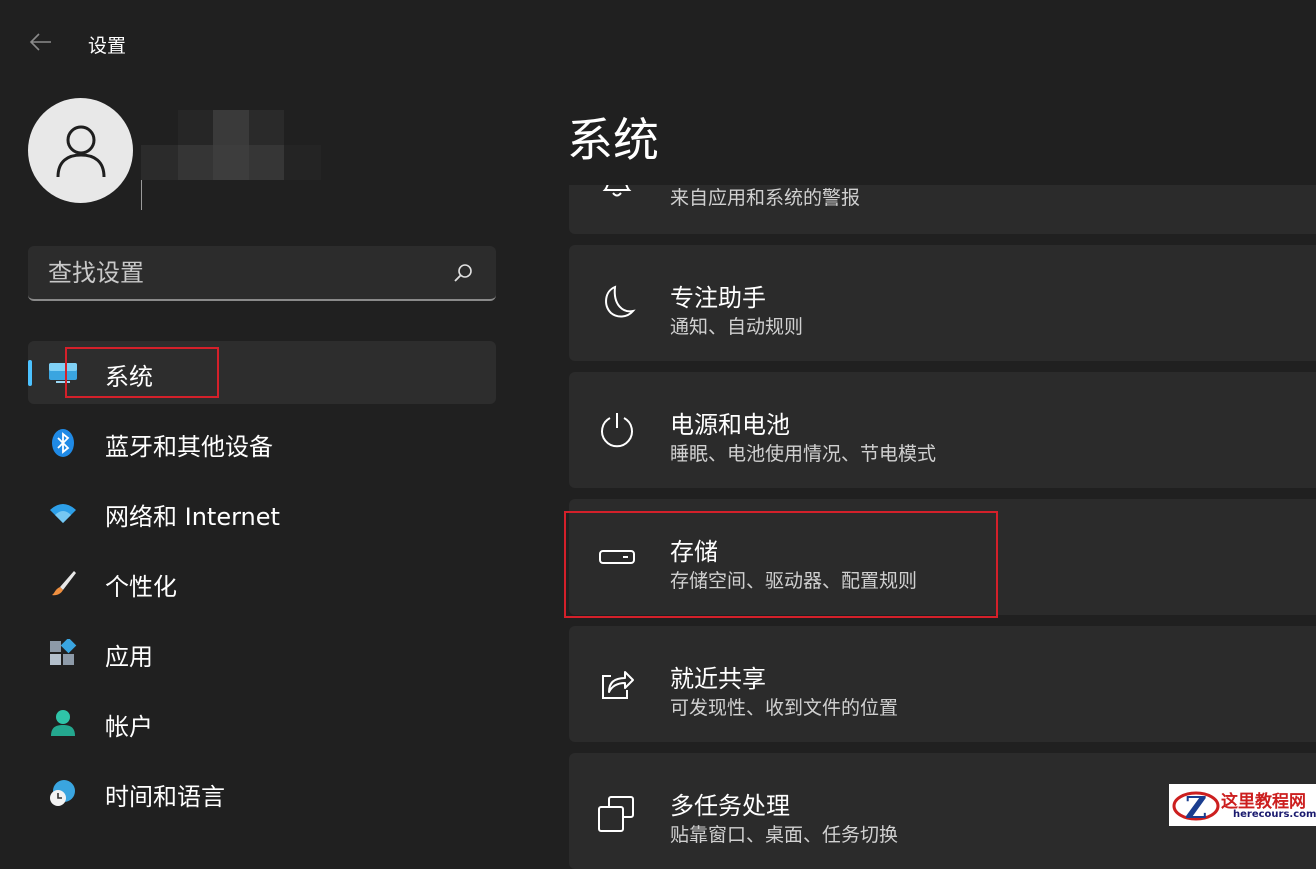 This screenshot has width=1316, height=869. I want to click on card-subtitle: 通知、自动规则, so click(737, 327).